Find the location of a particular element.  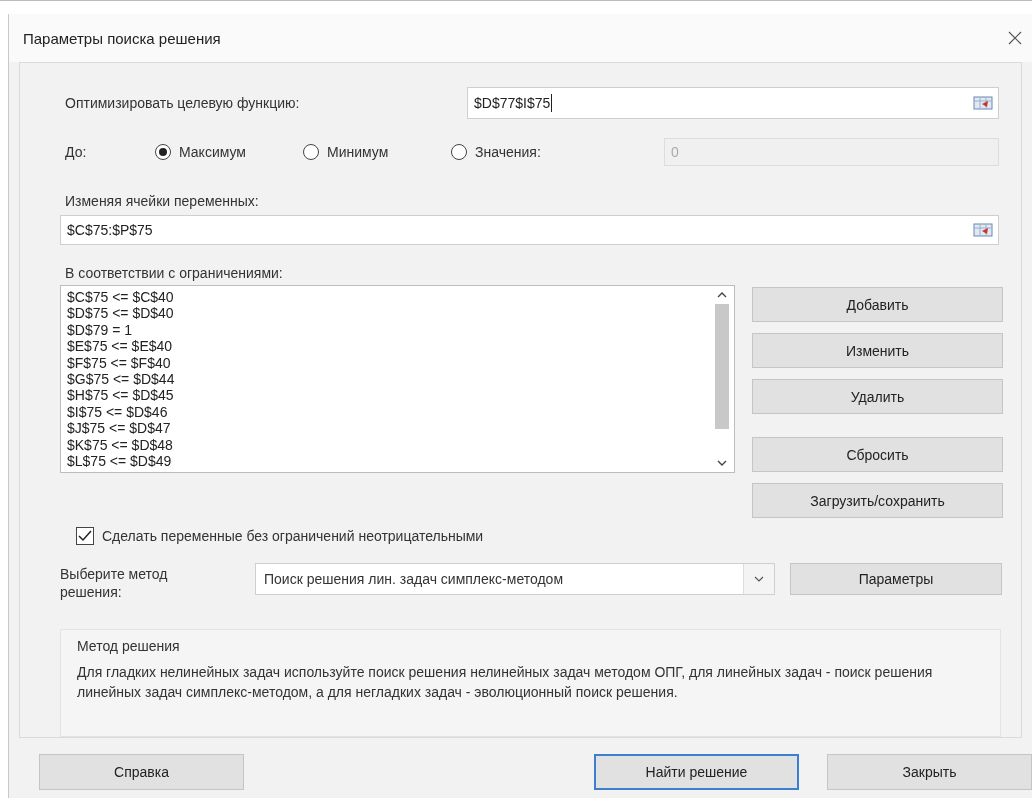

constraint-item: $F$75 <= $F$40 is located at coordinates (385, 363).